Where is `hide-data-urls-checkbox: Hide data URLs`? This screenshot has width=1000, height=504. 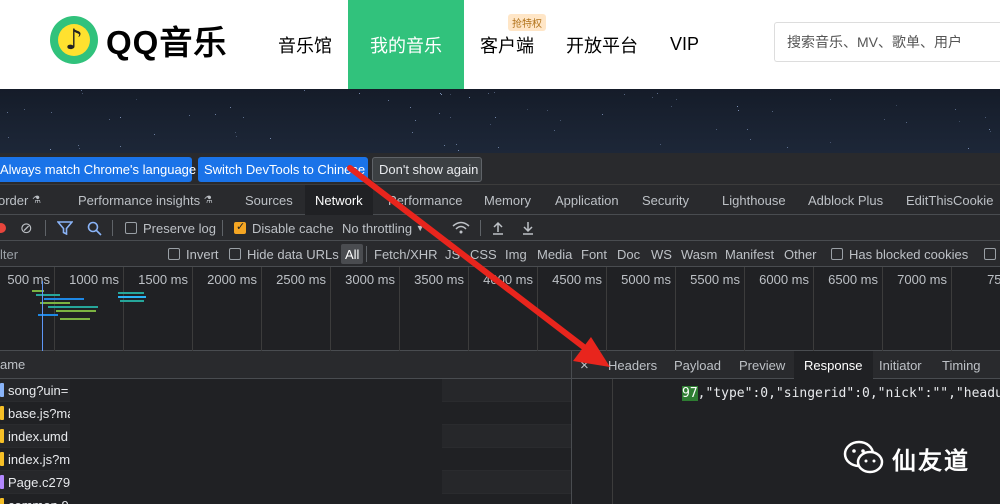 hide-data-urls-checkbox: Hide data URLs is located at coordinates (284, 254).